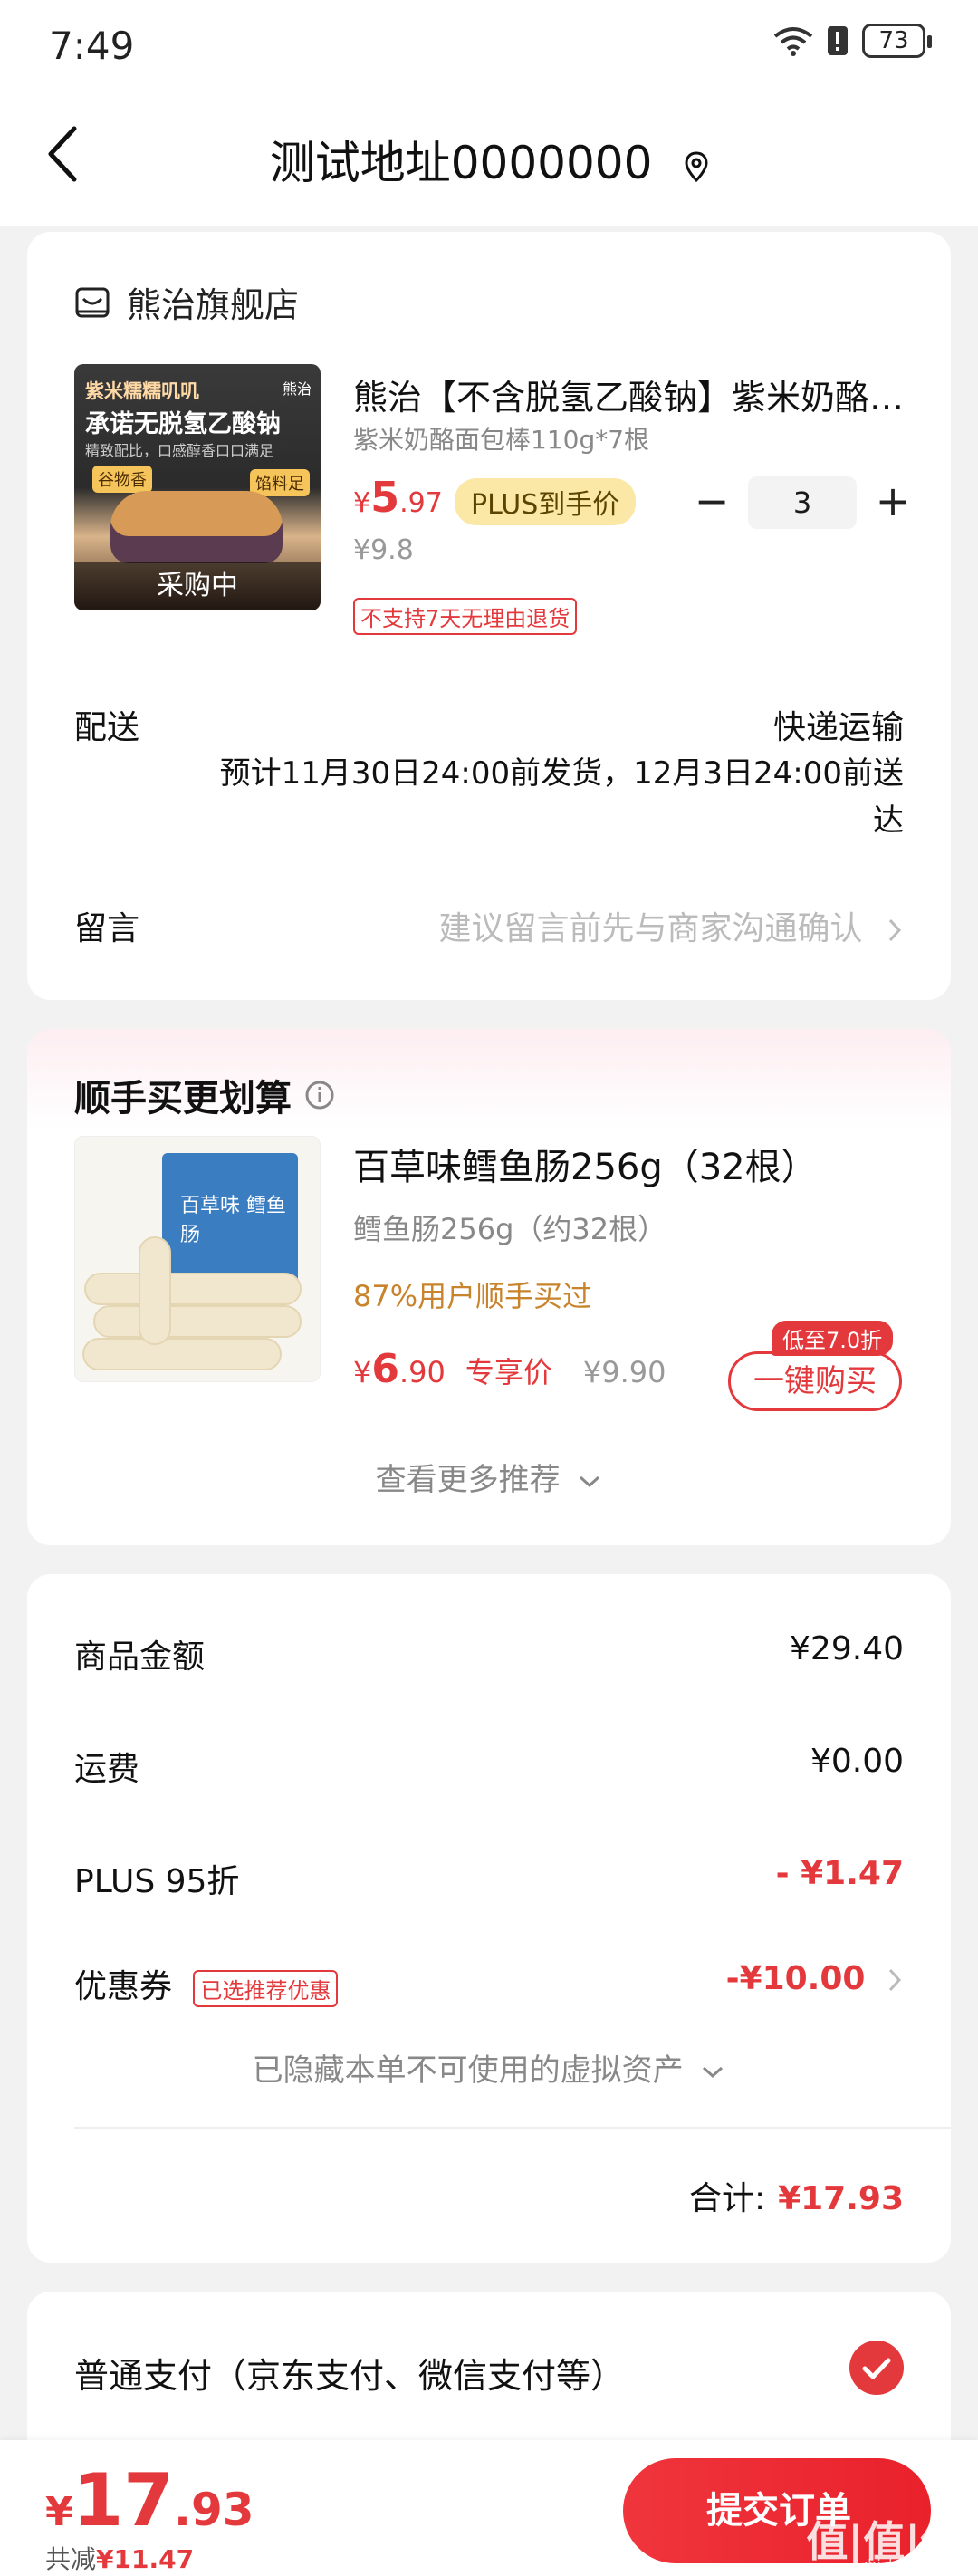 This screenshot has width=978, height=2576. I want to click on total-value: ¥17.93, so click(841, 2198).